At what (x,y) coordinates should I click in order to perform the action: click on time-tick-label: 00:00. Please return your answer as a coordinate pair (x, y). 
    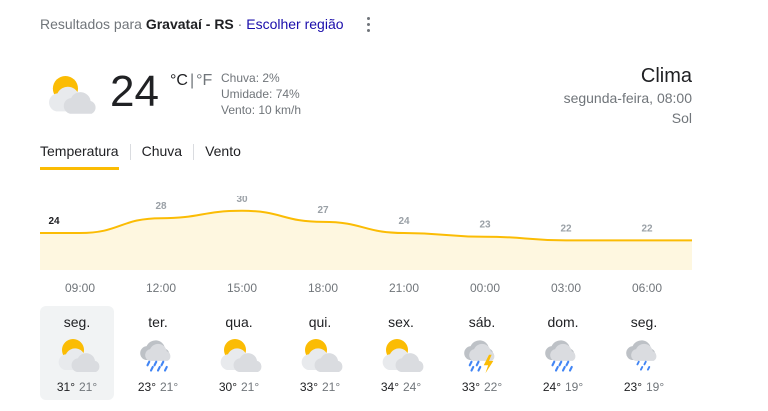
    Looking at the image, I should click on (485, 288).